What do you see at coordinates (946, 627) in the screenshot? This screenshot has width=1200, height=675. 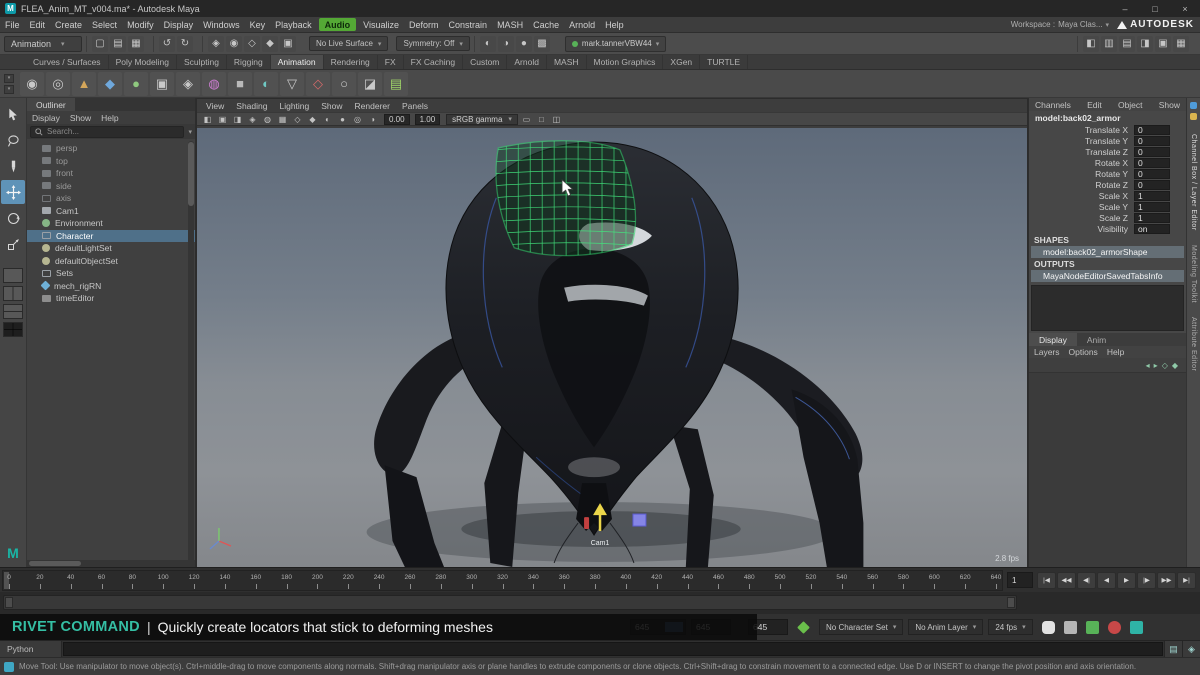 I see `anim-layer-selector: No Anim Layer ▾` at bounding box center [946, 627].